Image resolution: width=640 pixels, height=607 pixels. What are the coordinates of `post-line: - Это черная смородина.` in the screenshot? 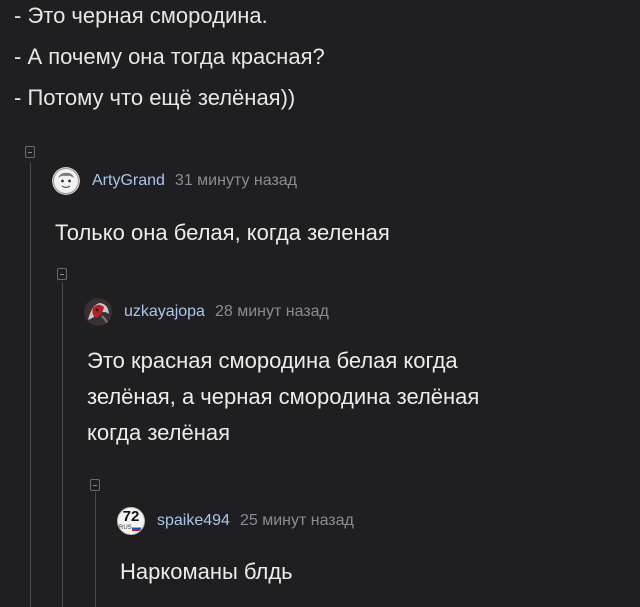 It's located at (141, 15).